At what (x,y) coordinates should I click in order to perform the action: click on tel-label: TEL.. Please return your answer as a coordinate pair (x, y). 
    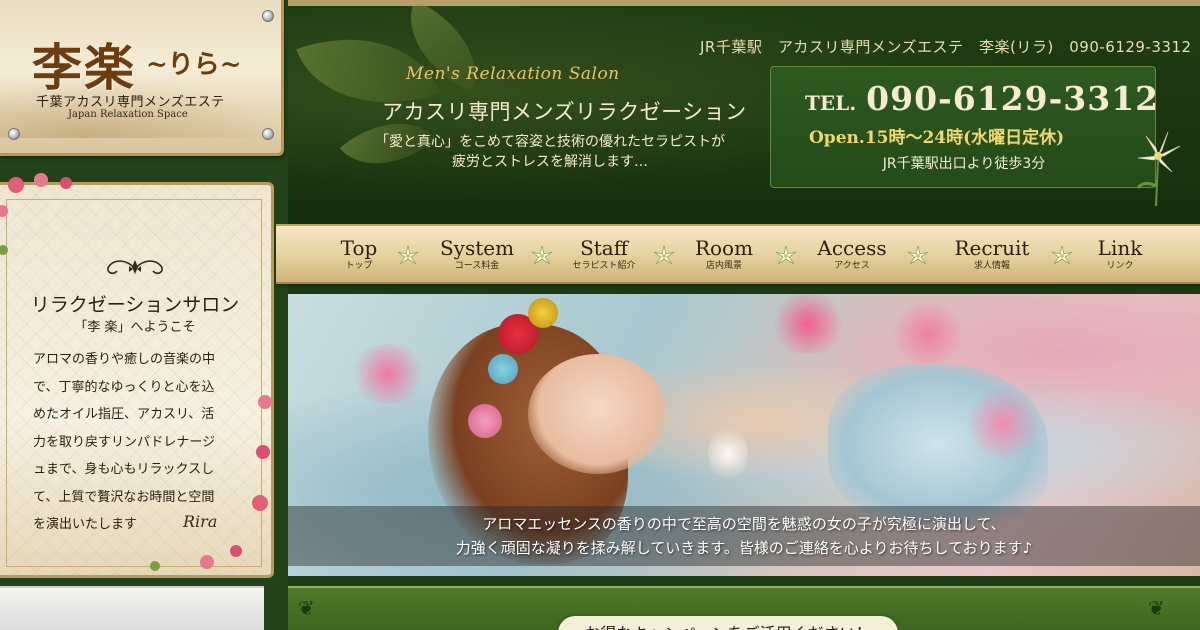
    Looking at the image, I should click on (831, 103).